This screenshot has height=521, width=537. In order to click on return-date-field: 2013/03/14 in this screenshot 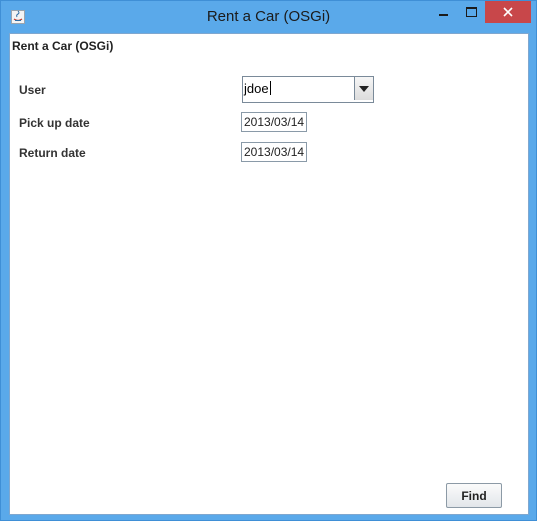, I will do `click(274, 152)`.